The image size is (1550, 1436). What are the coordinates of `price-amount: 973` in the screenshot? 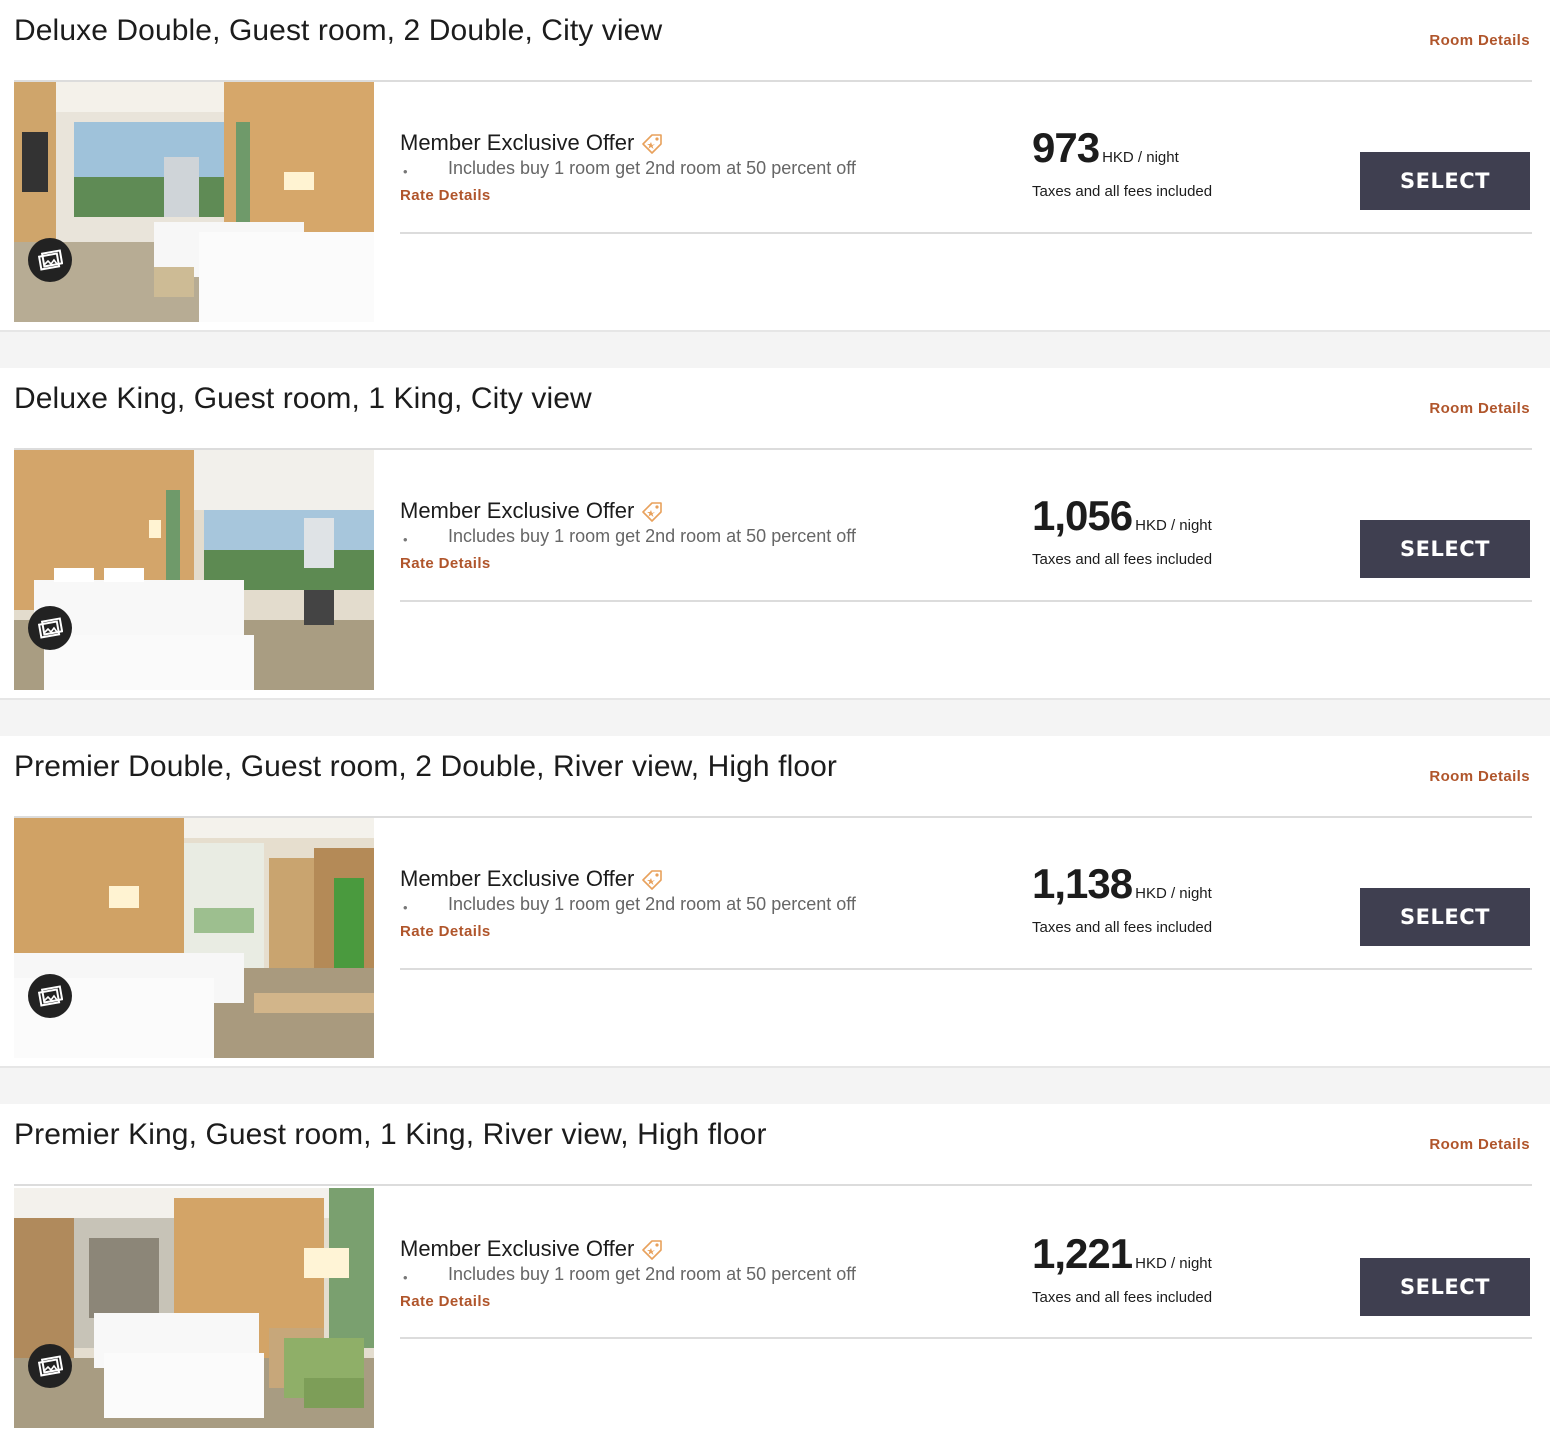 It's located at (1066, 147).